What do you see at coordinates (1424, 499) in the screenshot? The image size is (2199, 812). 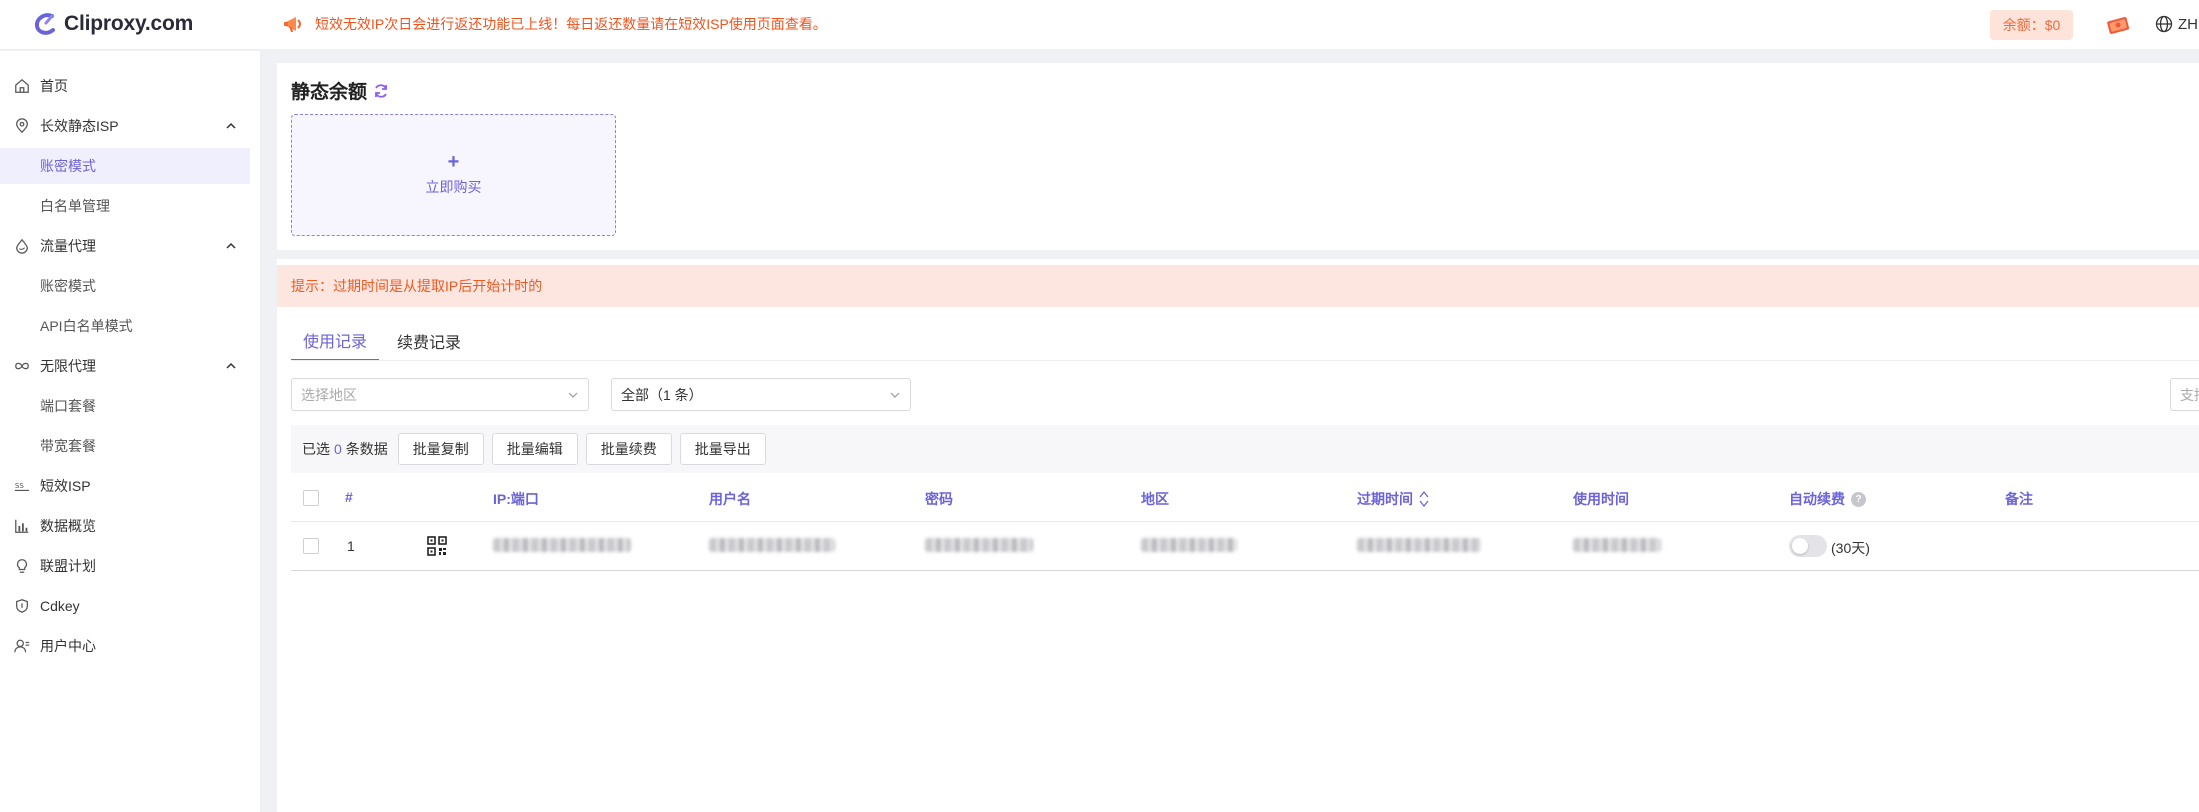 I see `sort-icon` at bounding box center [1424, 499].